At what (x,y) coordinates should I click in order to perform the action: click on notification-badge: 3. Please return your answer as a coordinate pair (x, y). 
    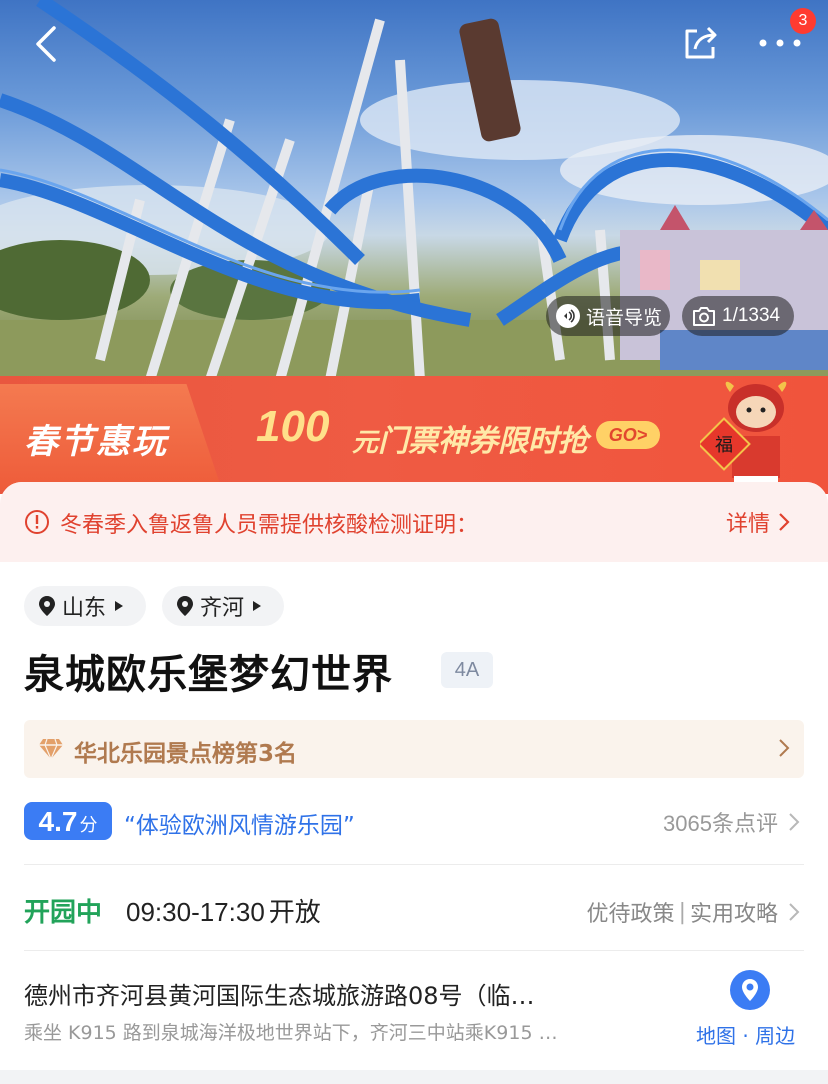
    Looking at the image, I should click on (803, 21).